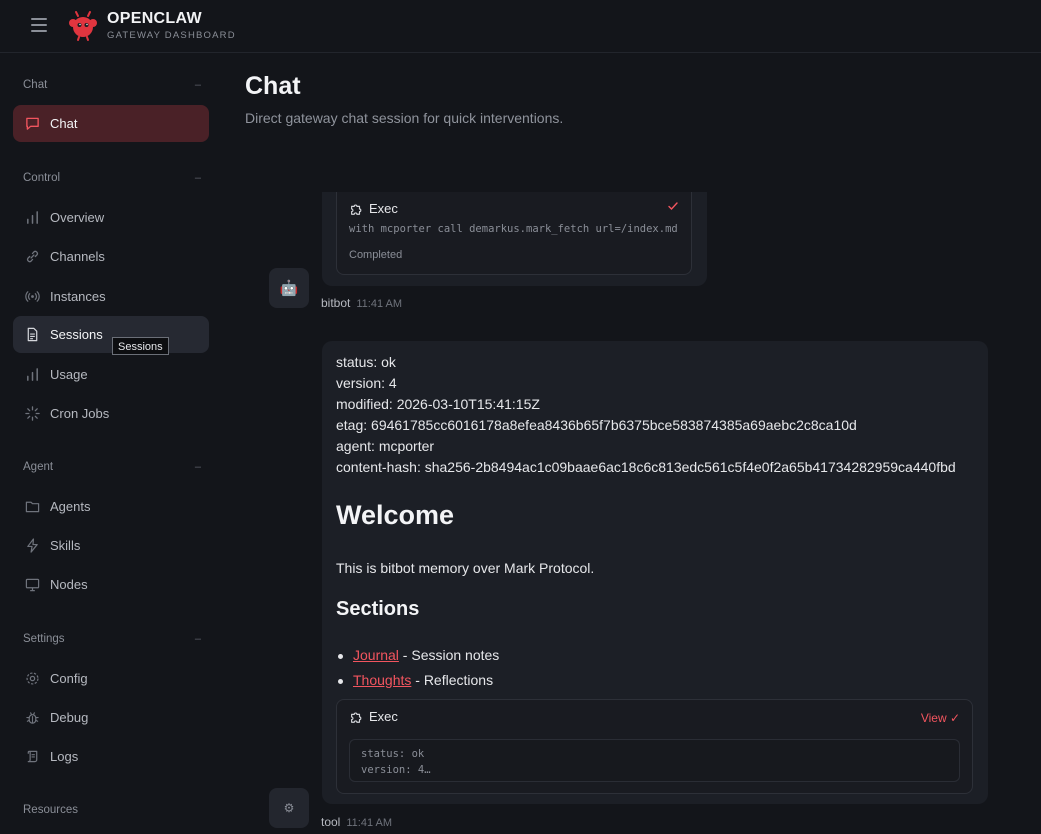  What do you see at coordinates (35, 85) in the screenshot?
I see `section-title: Chat` at bounding box center [35, 85].